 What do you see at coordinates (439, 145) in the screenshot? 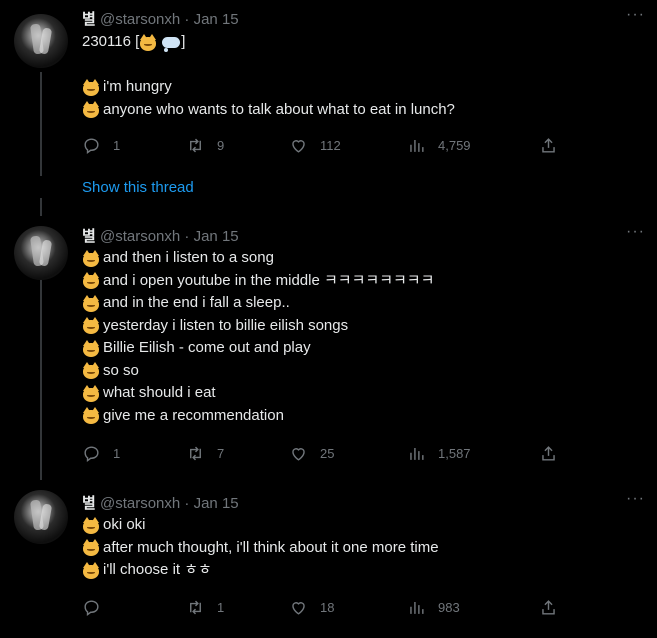
I see `views-button: 4,759` at bounding box center [439, 145].